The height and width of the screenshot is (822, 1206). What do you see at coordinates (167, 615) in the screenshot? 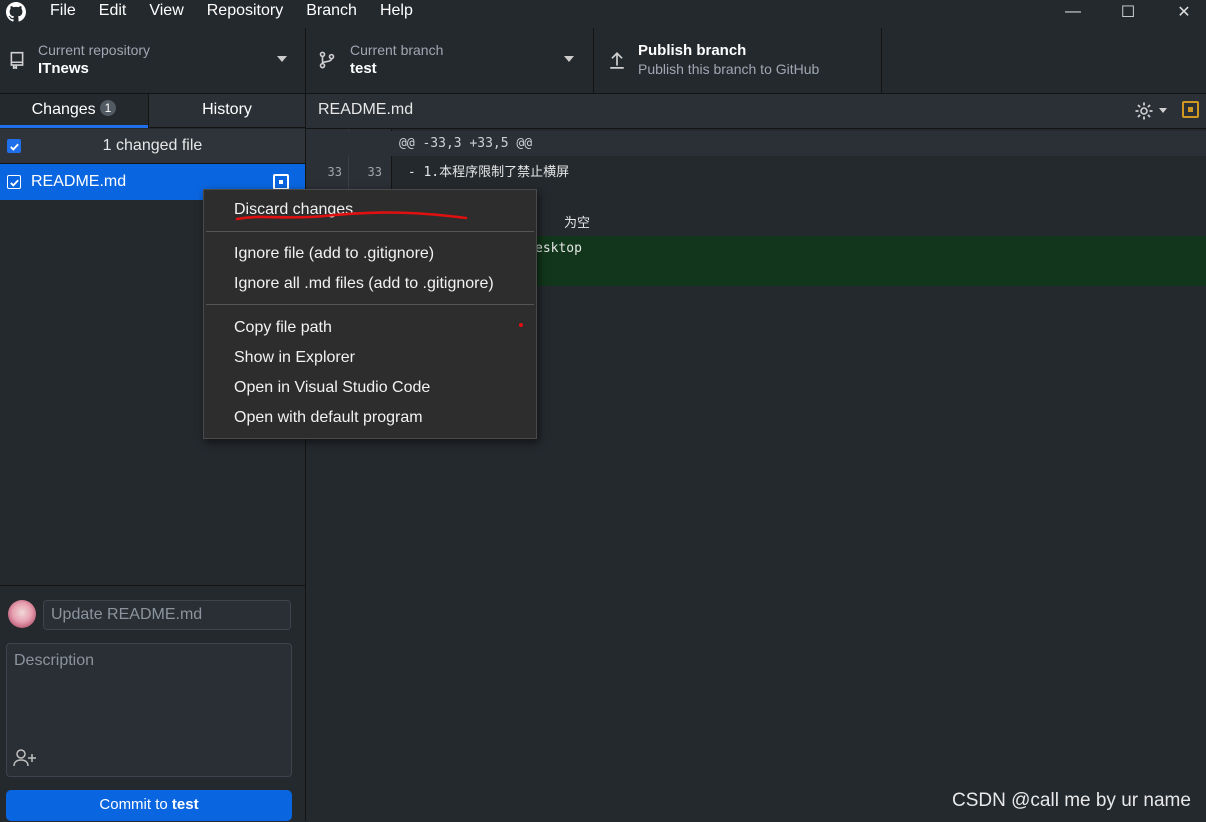
I see `commit-summary-input: Update README.md` at bounding box center [167, 615].